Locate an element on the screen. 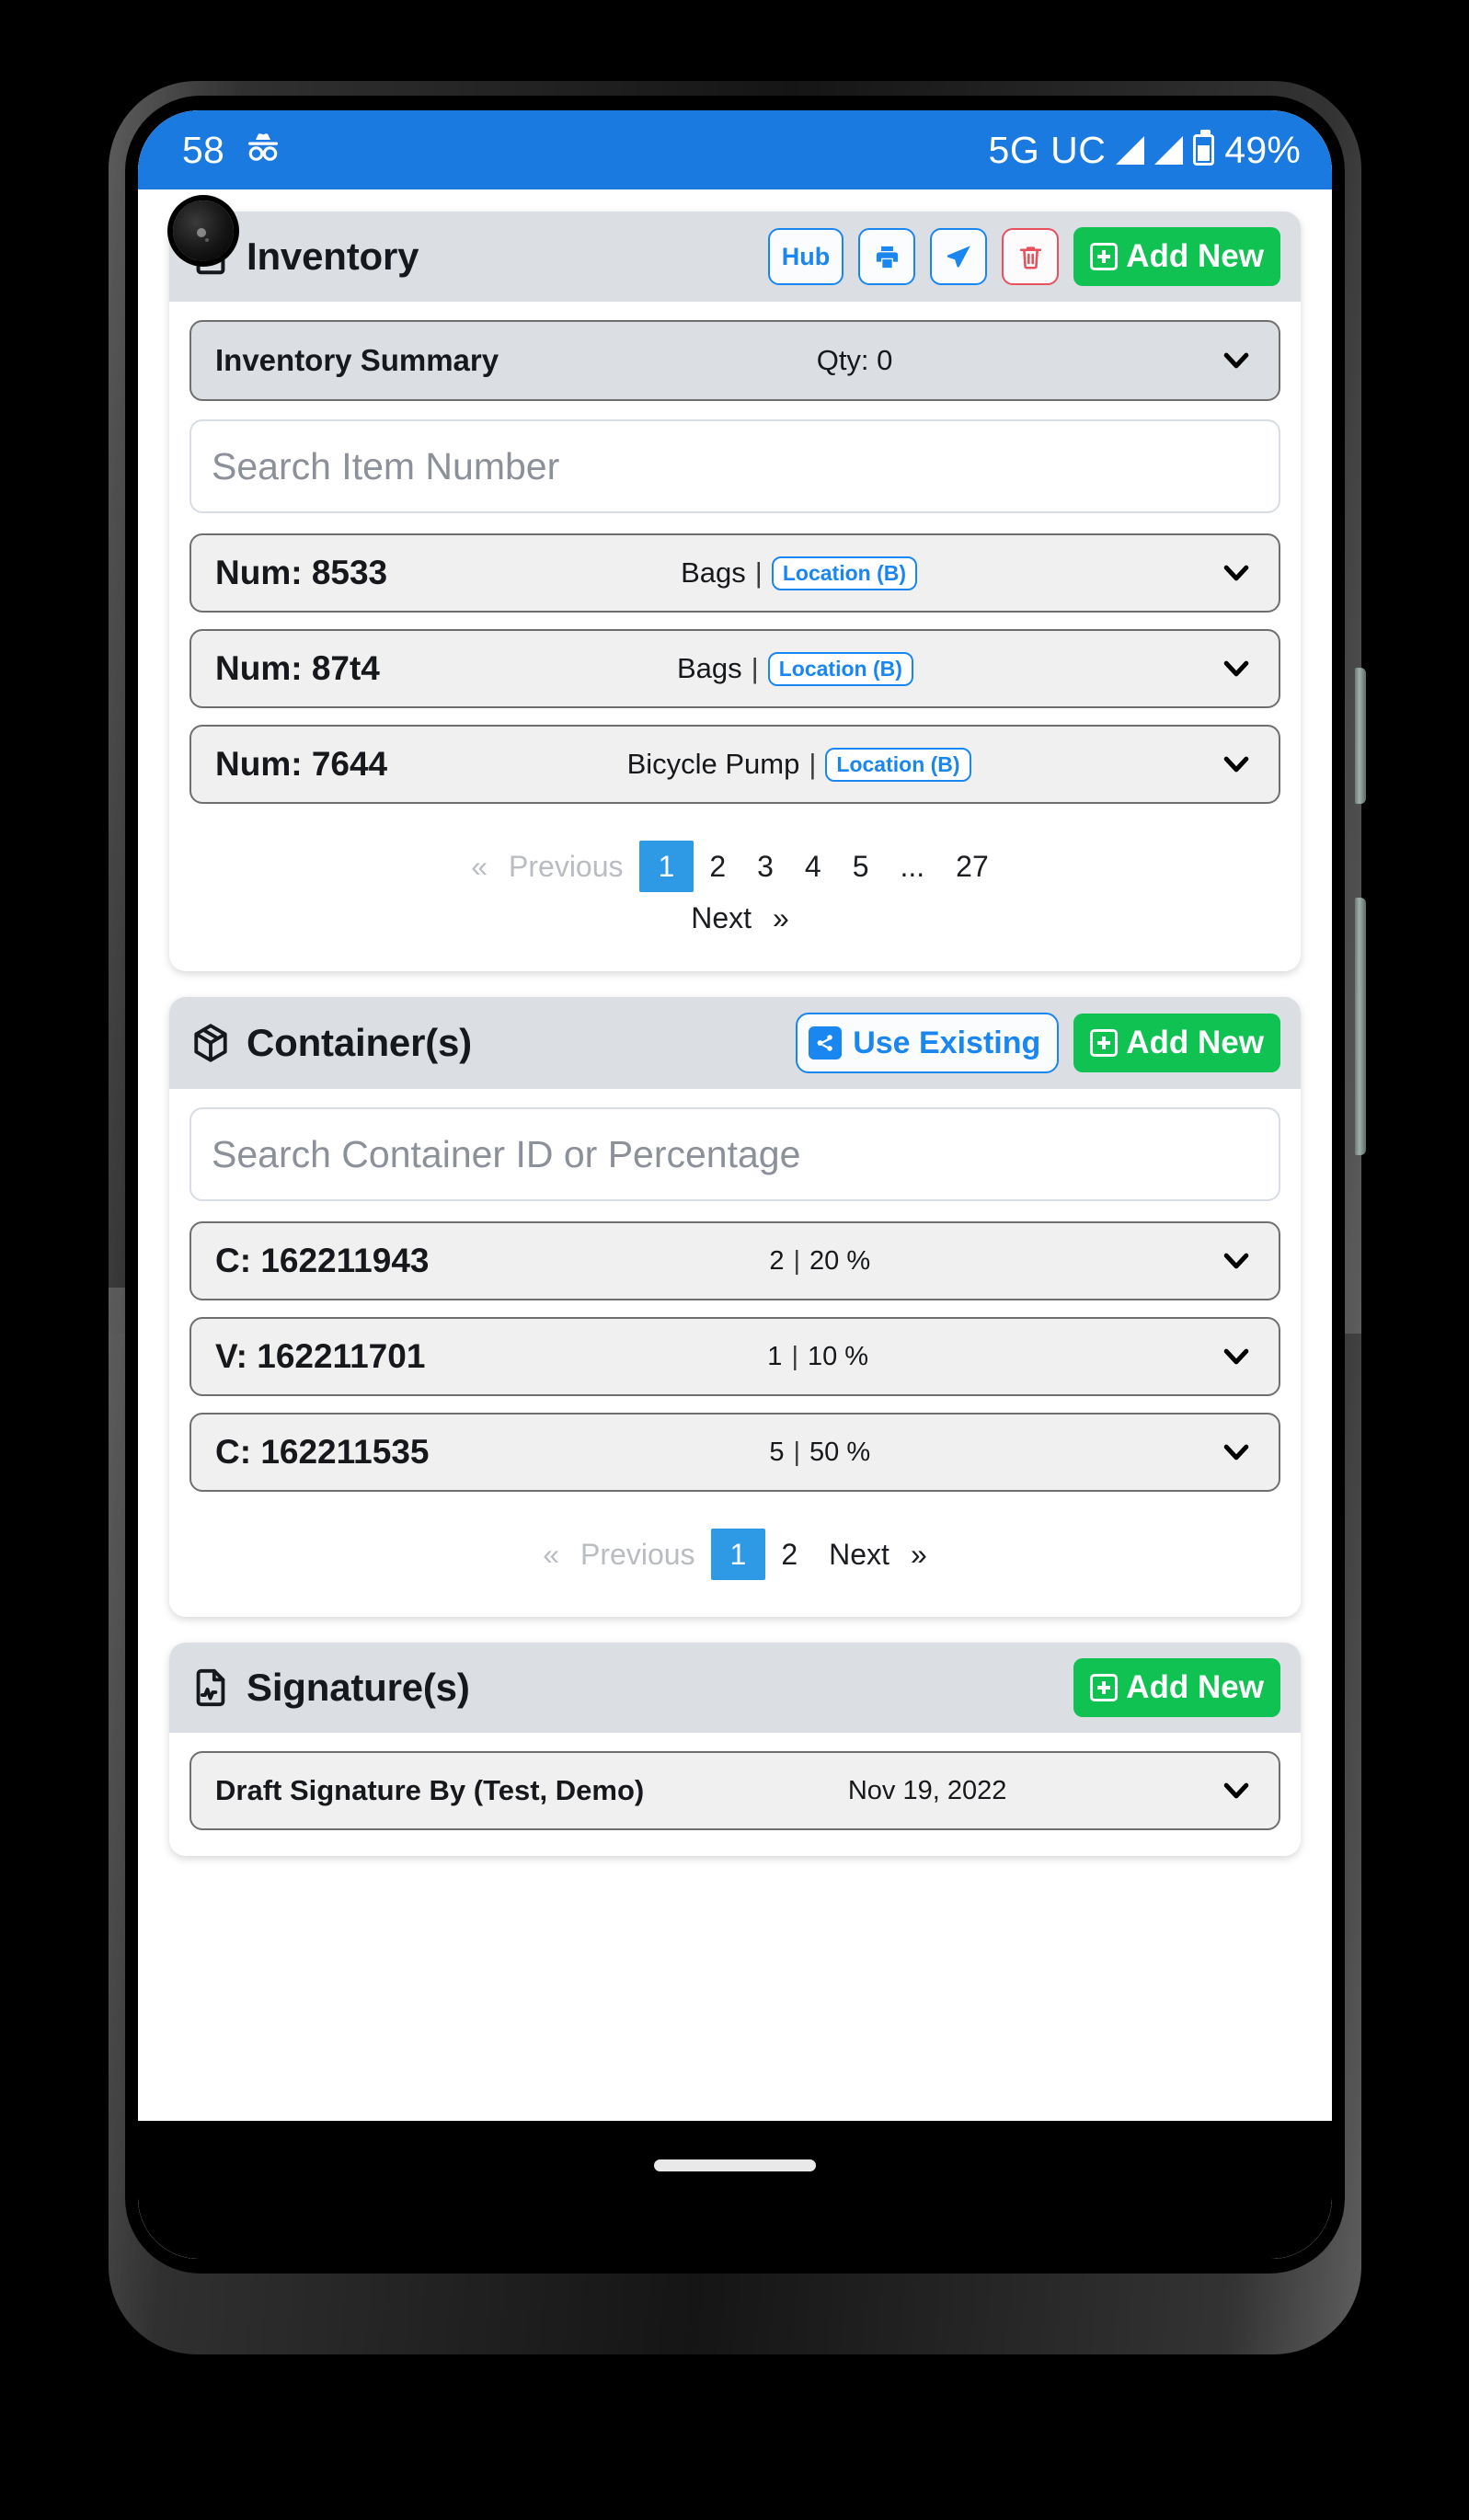 This screenshot has width=1469, height=2520. gesture-bar-area is located at coordinates (735, 2190).